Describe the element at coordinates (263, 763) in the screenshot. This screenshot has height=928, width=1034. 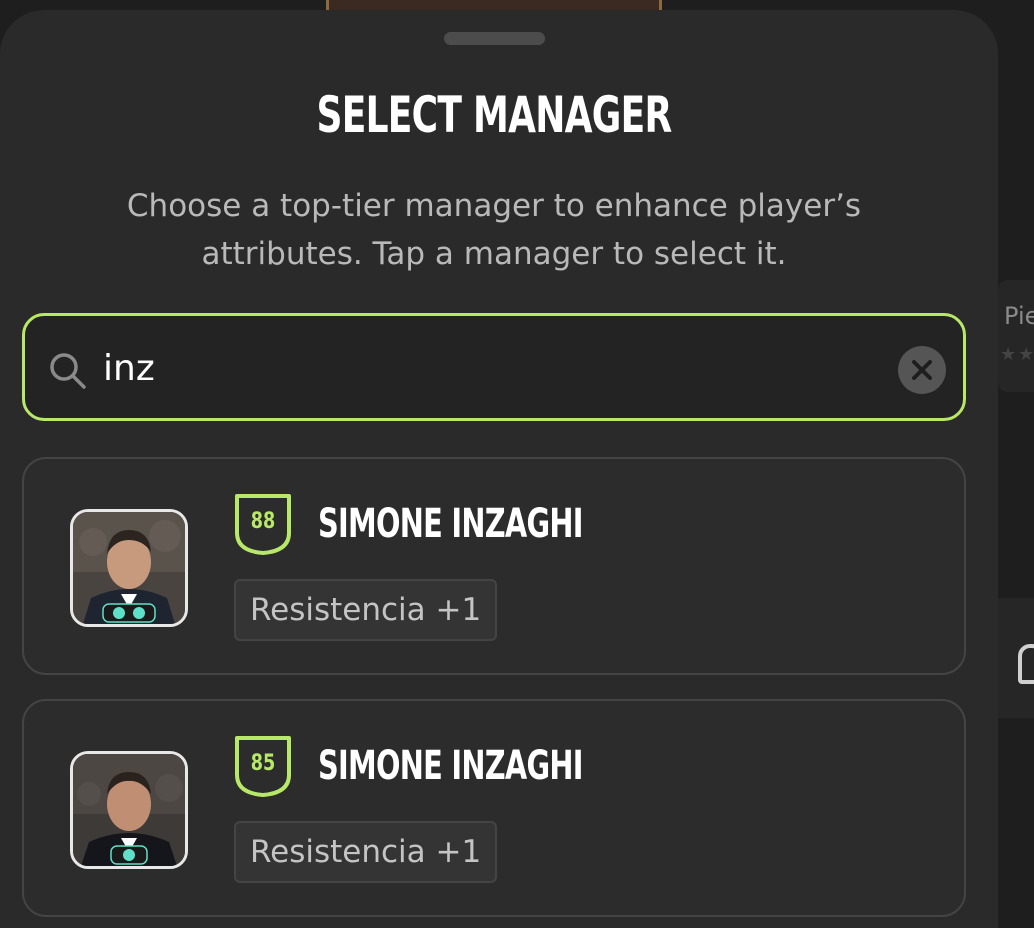
I see `rating-value: 85` at that location.